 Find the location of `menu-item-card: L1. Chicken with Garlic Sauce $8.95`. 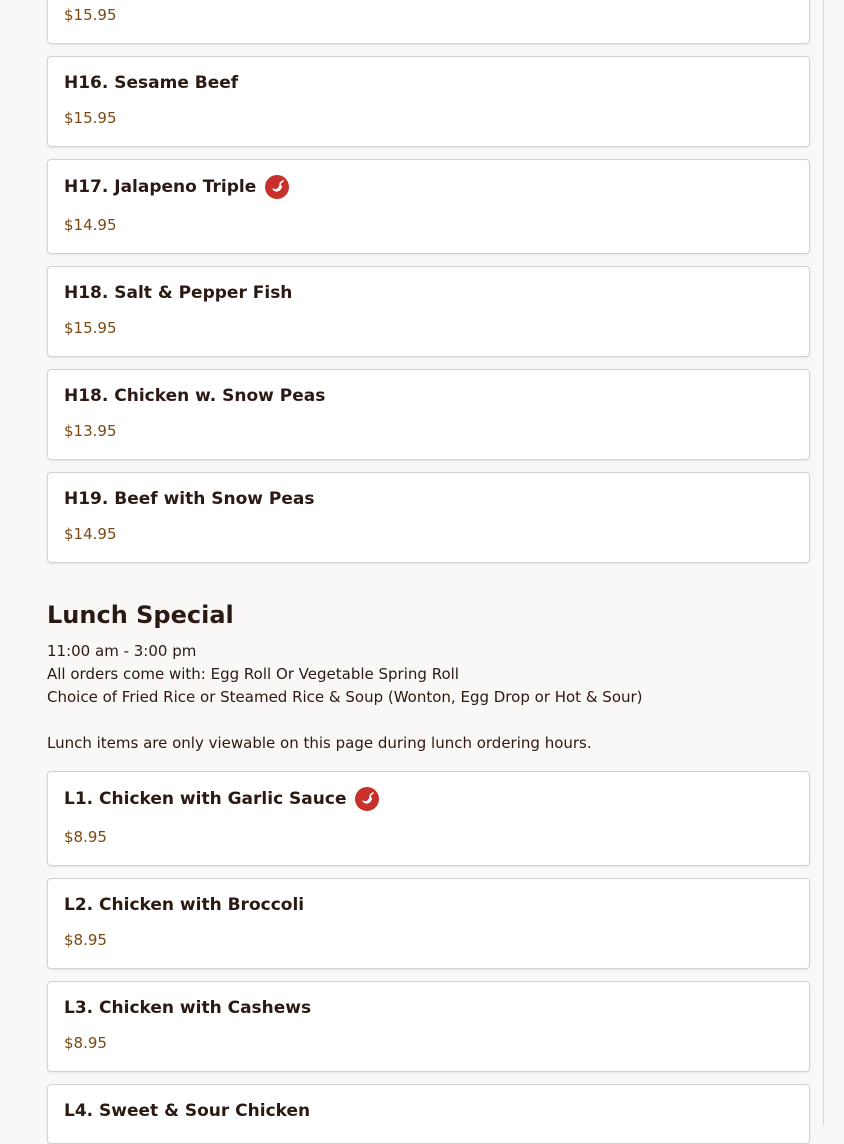

menu-item-card: L1. Chicken with Garlic Sauce $8.95 is located at coordinates (428, 818).